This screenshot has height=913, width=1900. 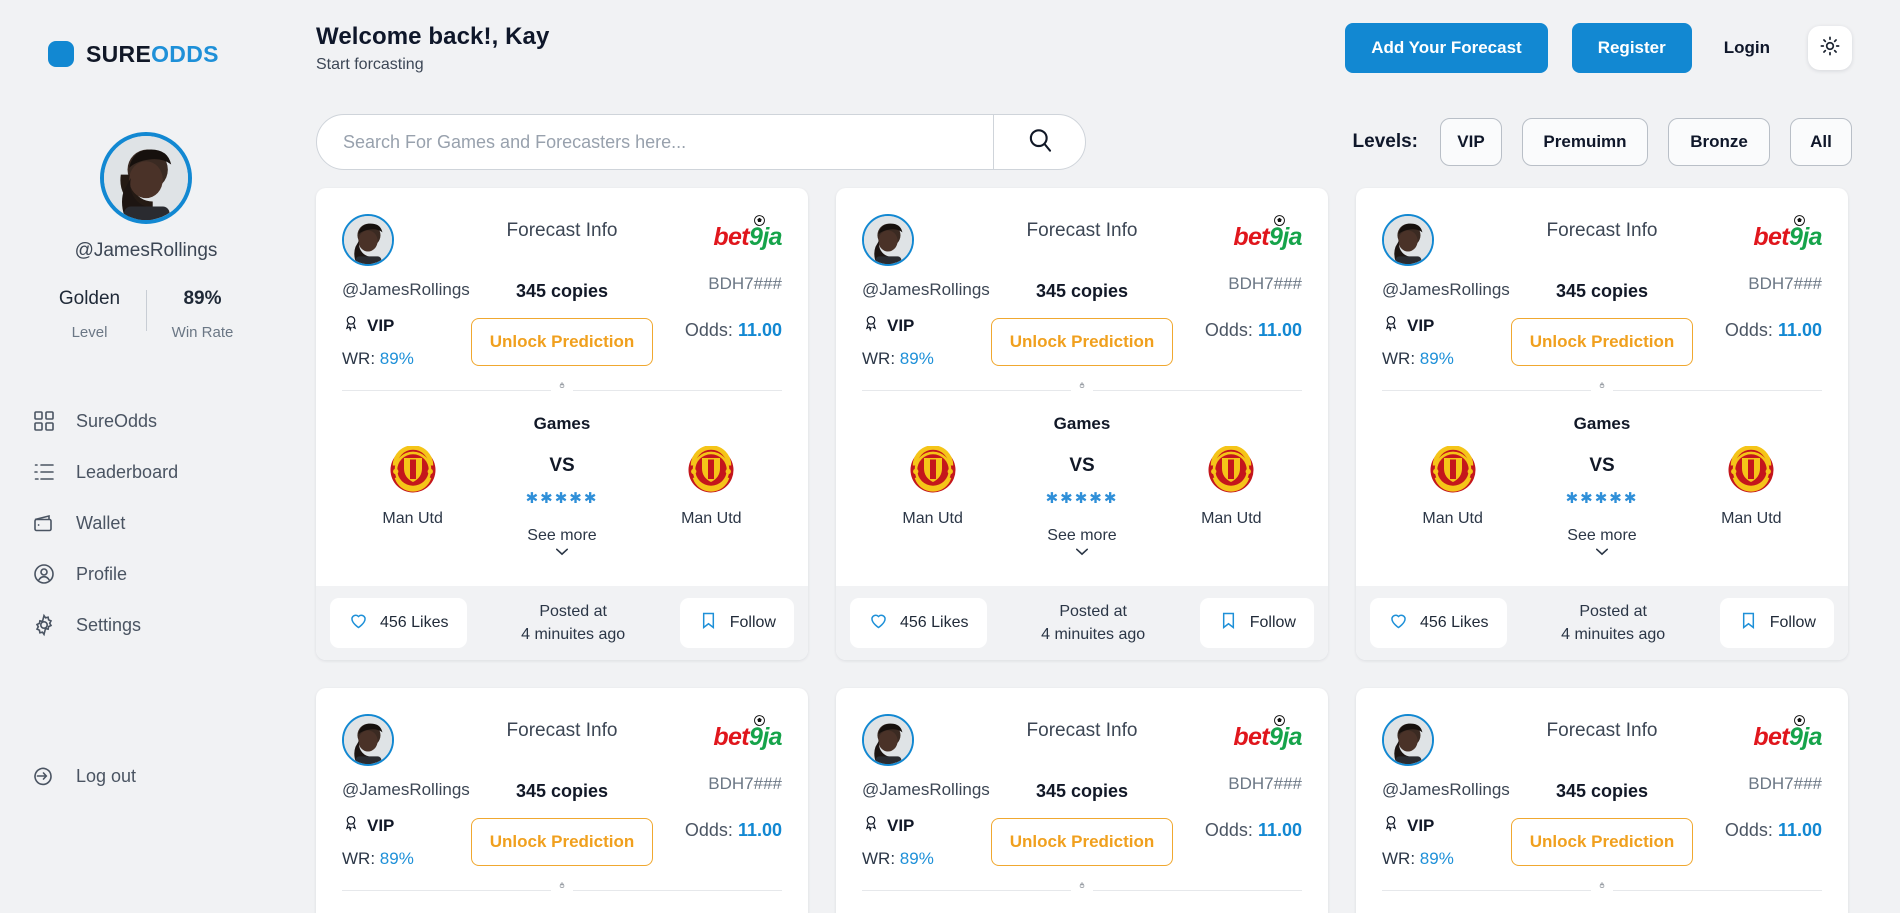 I want to click on list-icon, so click(x=44, y=472).